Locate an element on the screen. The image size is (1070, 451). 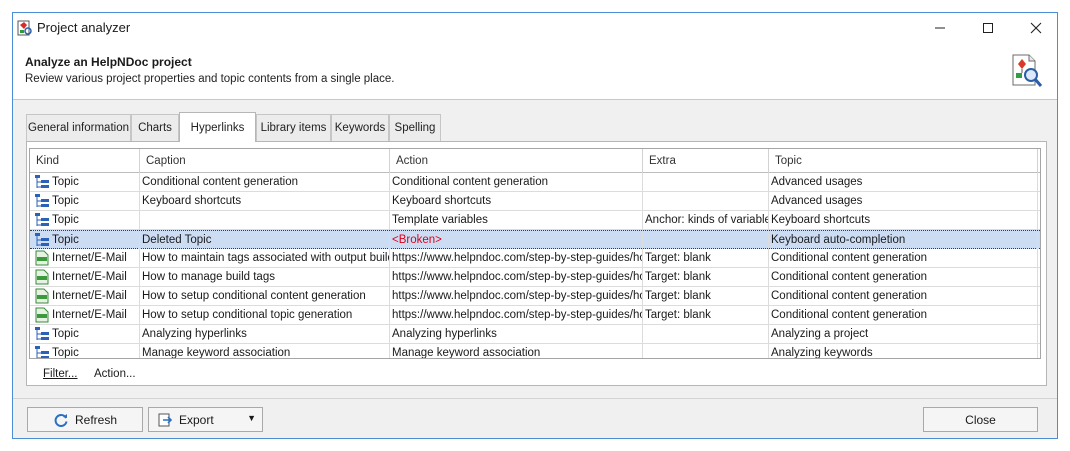
close-icon is located at coordinates (1036, 28).